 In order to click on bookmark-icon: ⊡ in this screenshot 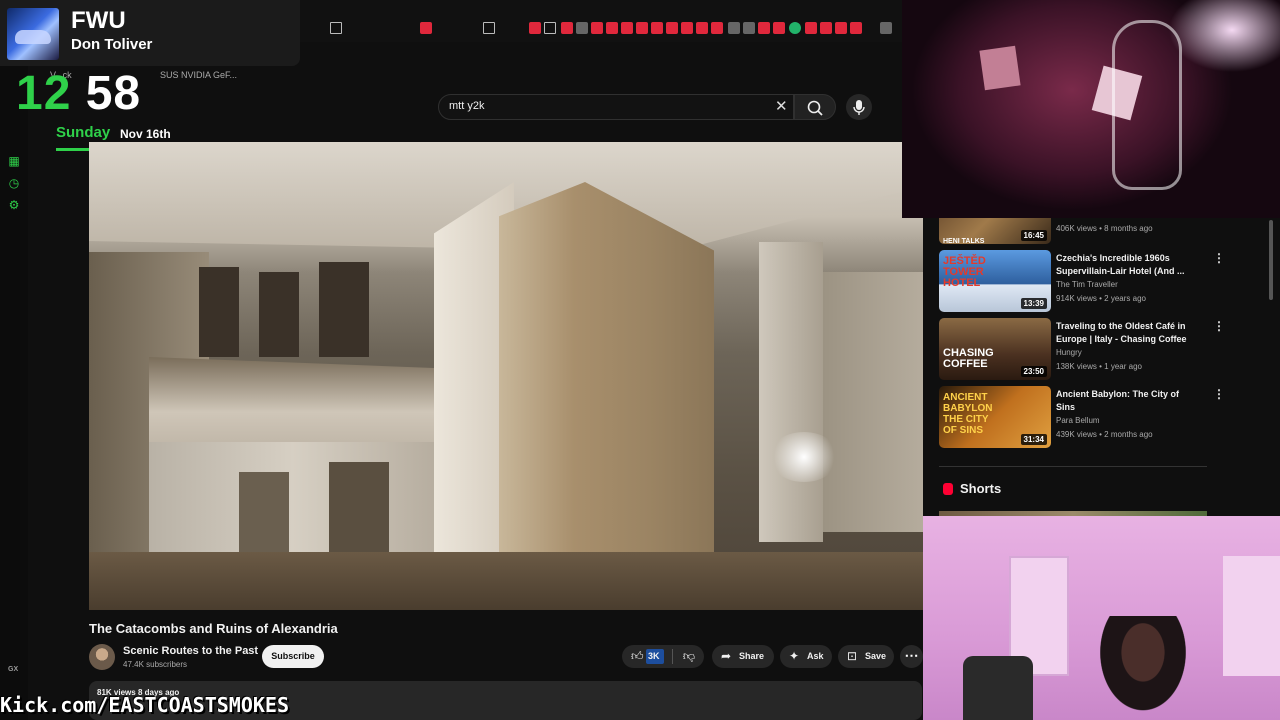, I will do `click(852, 656)`.